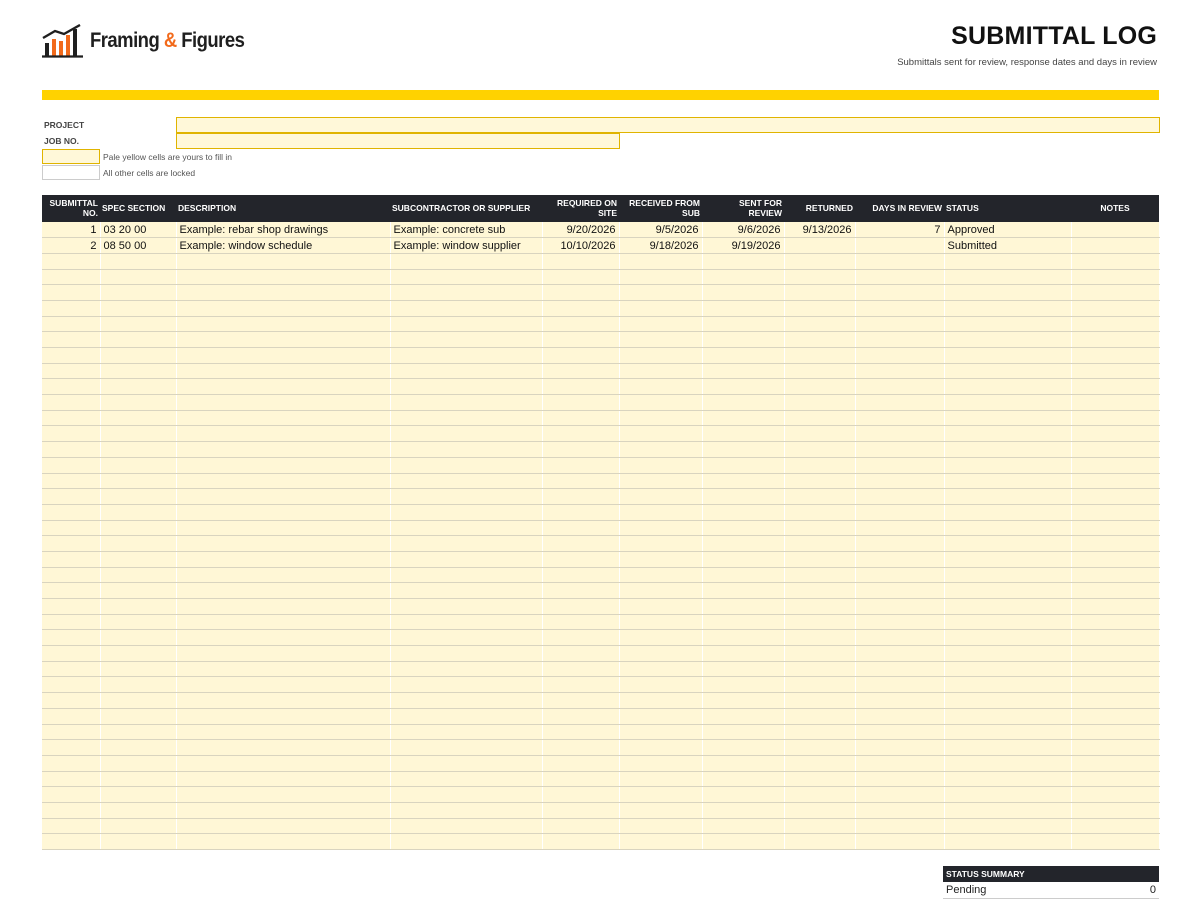 The width and height of the screenshot is (1200, 900). Describe the element at coordinates (743, 245) in the screenshot. I see `table-cell: 9/19/2026` at that location.